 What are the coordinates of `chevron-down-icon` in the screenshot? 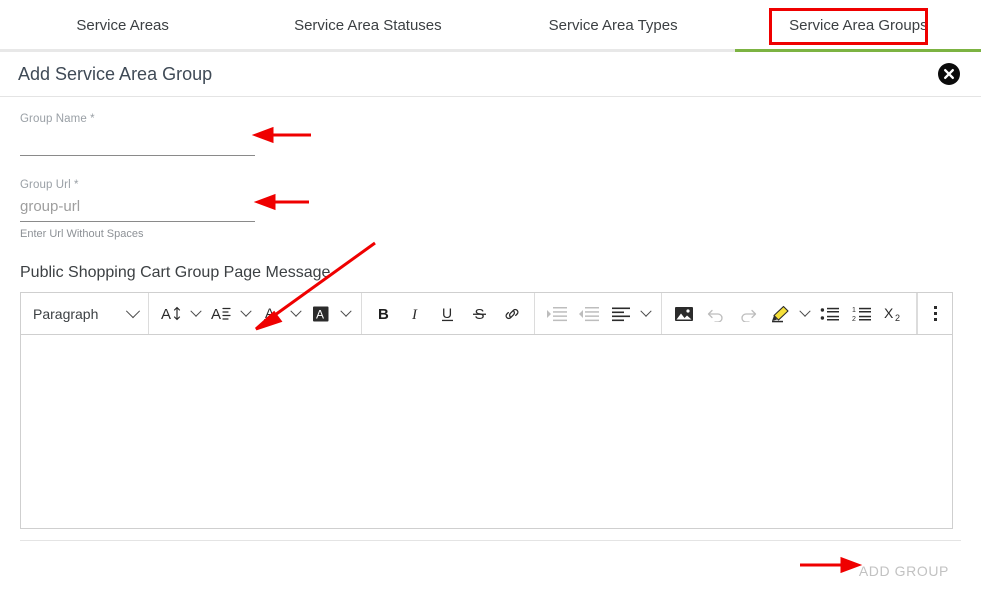 It's located at (133, 310).